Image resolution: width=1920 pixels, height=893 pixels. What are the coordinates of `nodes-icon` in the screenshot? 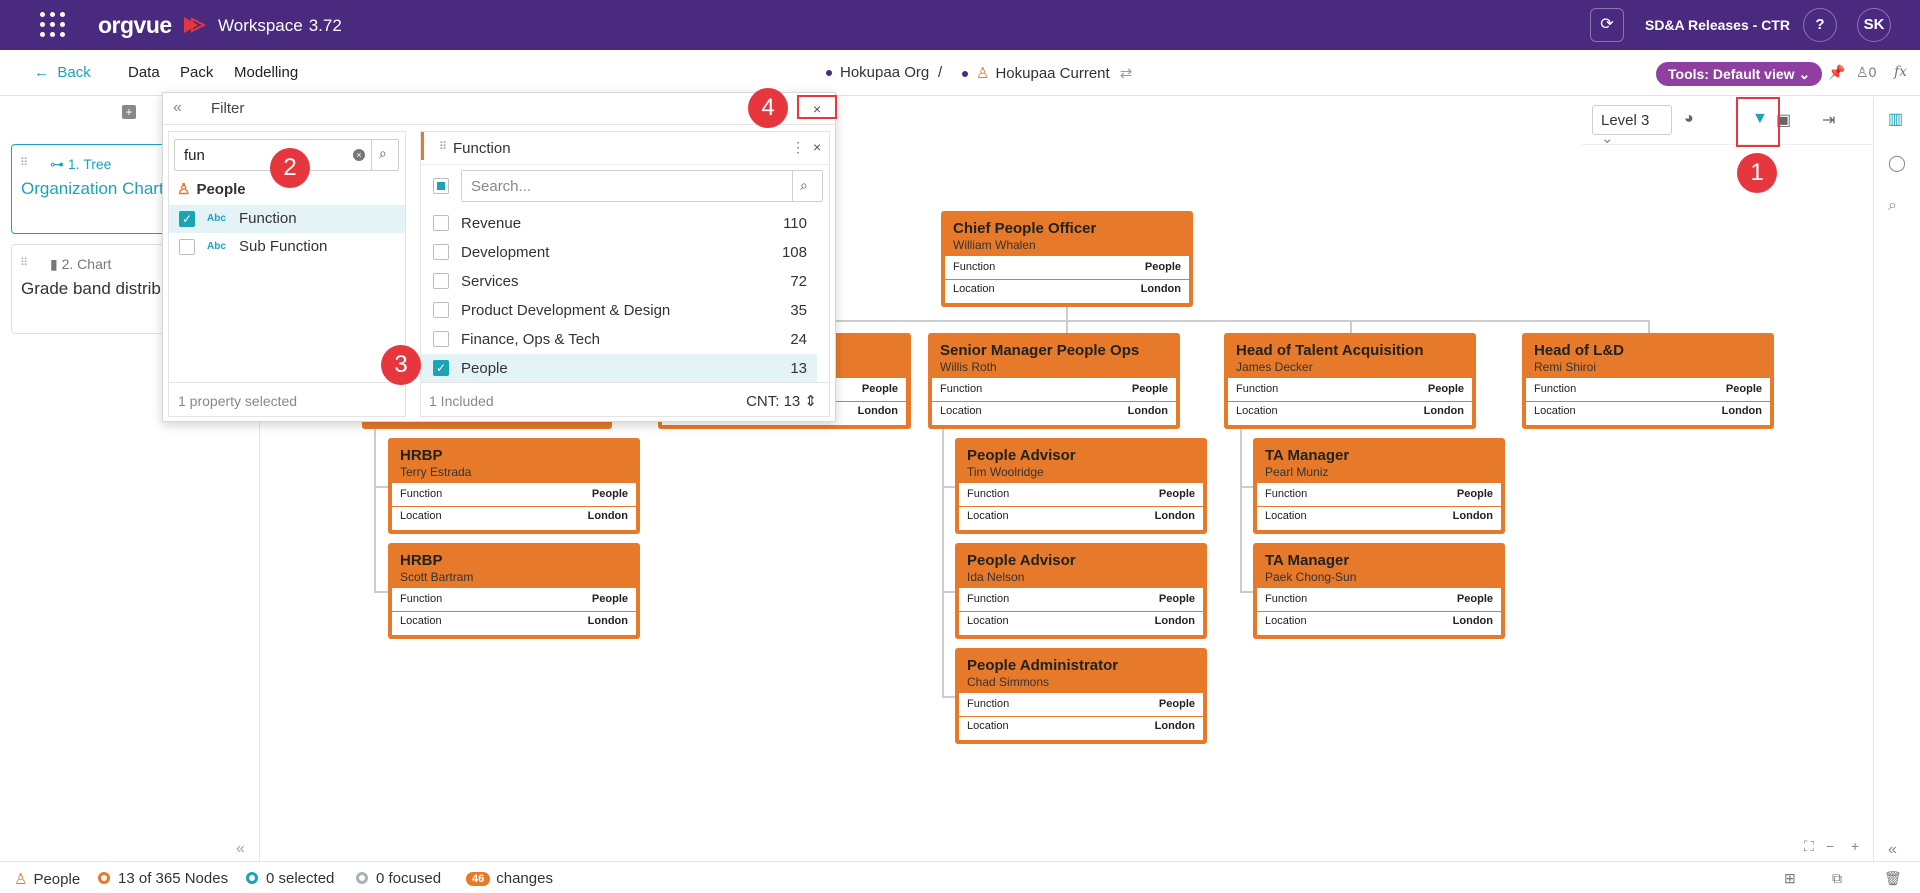 It's located at (104, 878).